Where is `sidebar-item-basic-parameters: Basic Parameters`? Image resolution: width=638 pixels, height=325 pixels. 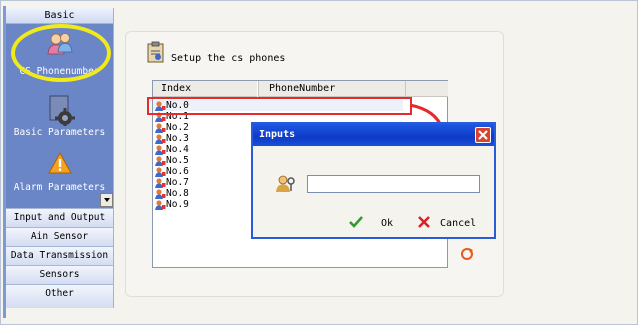
sidebar-item-basic-parameters: Basic Parameters is located at coordinates (59, 132).